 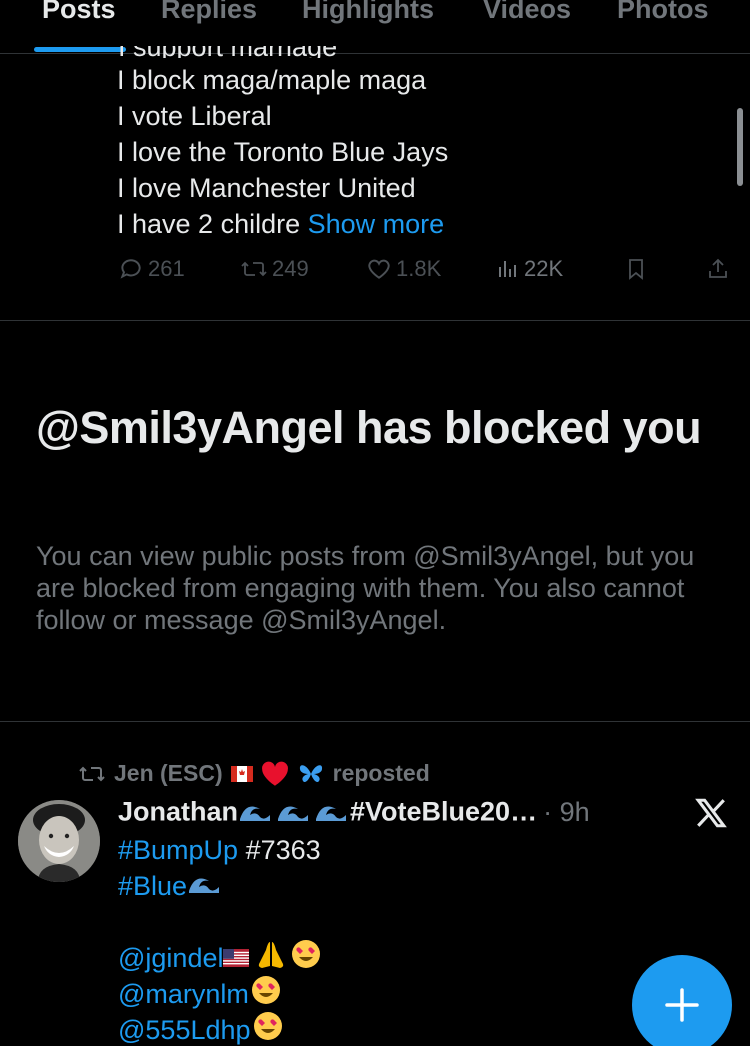 What do you see at coordinates (740, 147) in the screenshot?
I see `scrollbar` at bounding box center [740, 147].